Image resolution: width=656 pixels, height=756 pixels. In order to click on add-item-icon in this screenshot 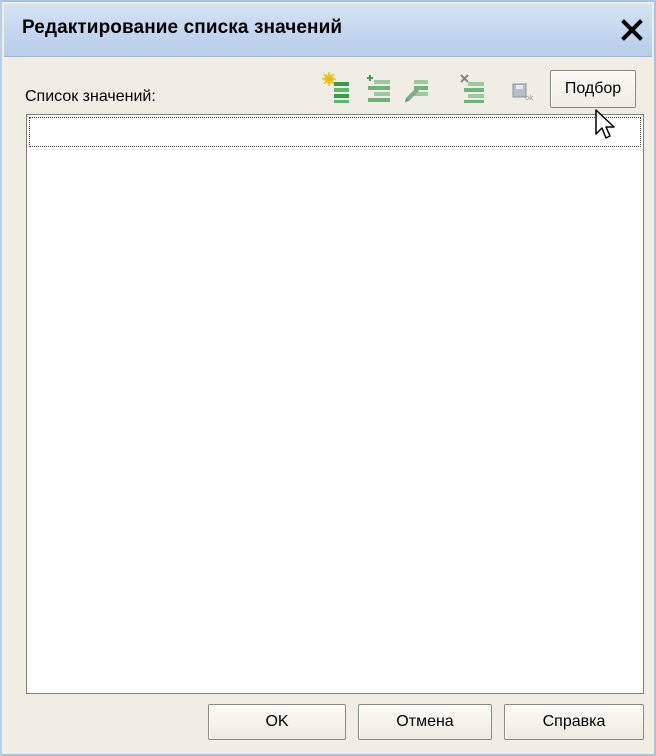, I will do `click(337, 89)`.